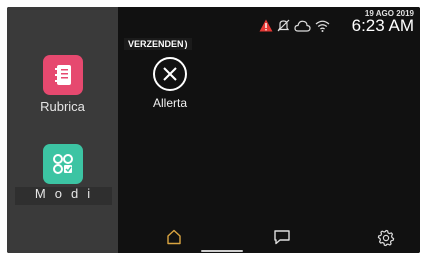 The image size is (427, 259). I want to click on gear-icon, so click(386, 240).